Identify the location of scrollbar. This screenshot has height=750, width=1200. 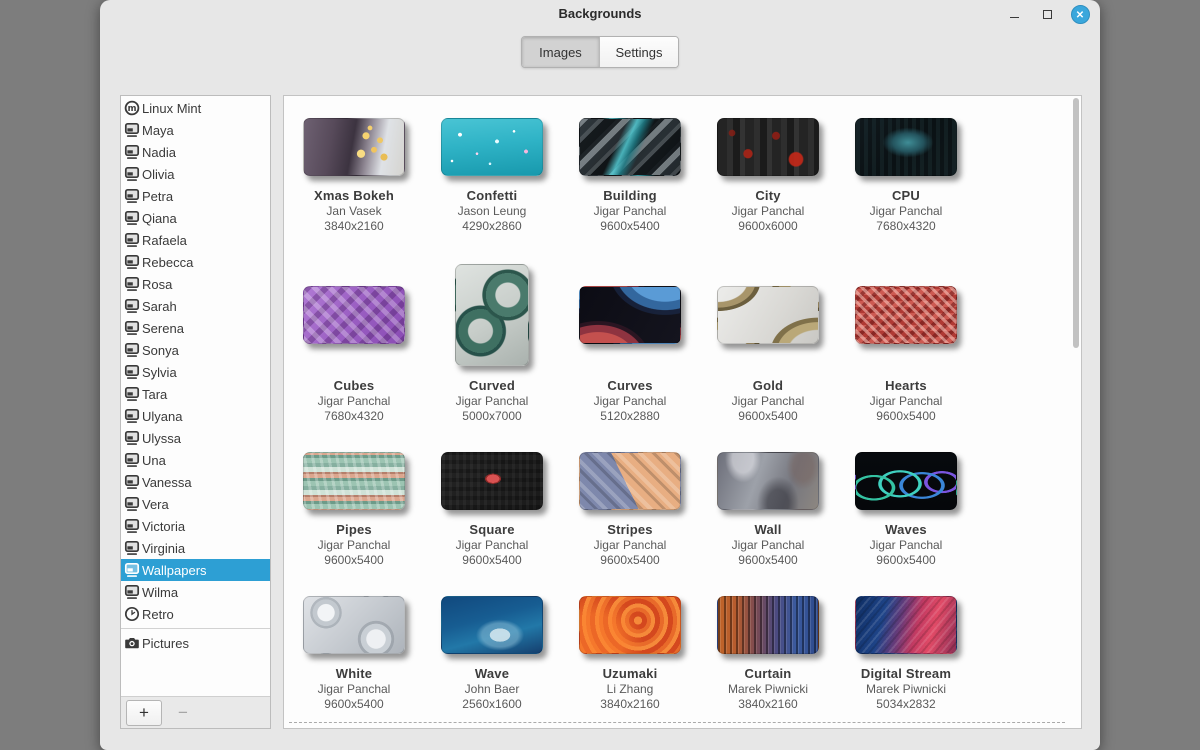
(1076, 412).